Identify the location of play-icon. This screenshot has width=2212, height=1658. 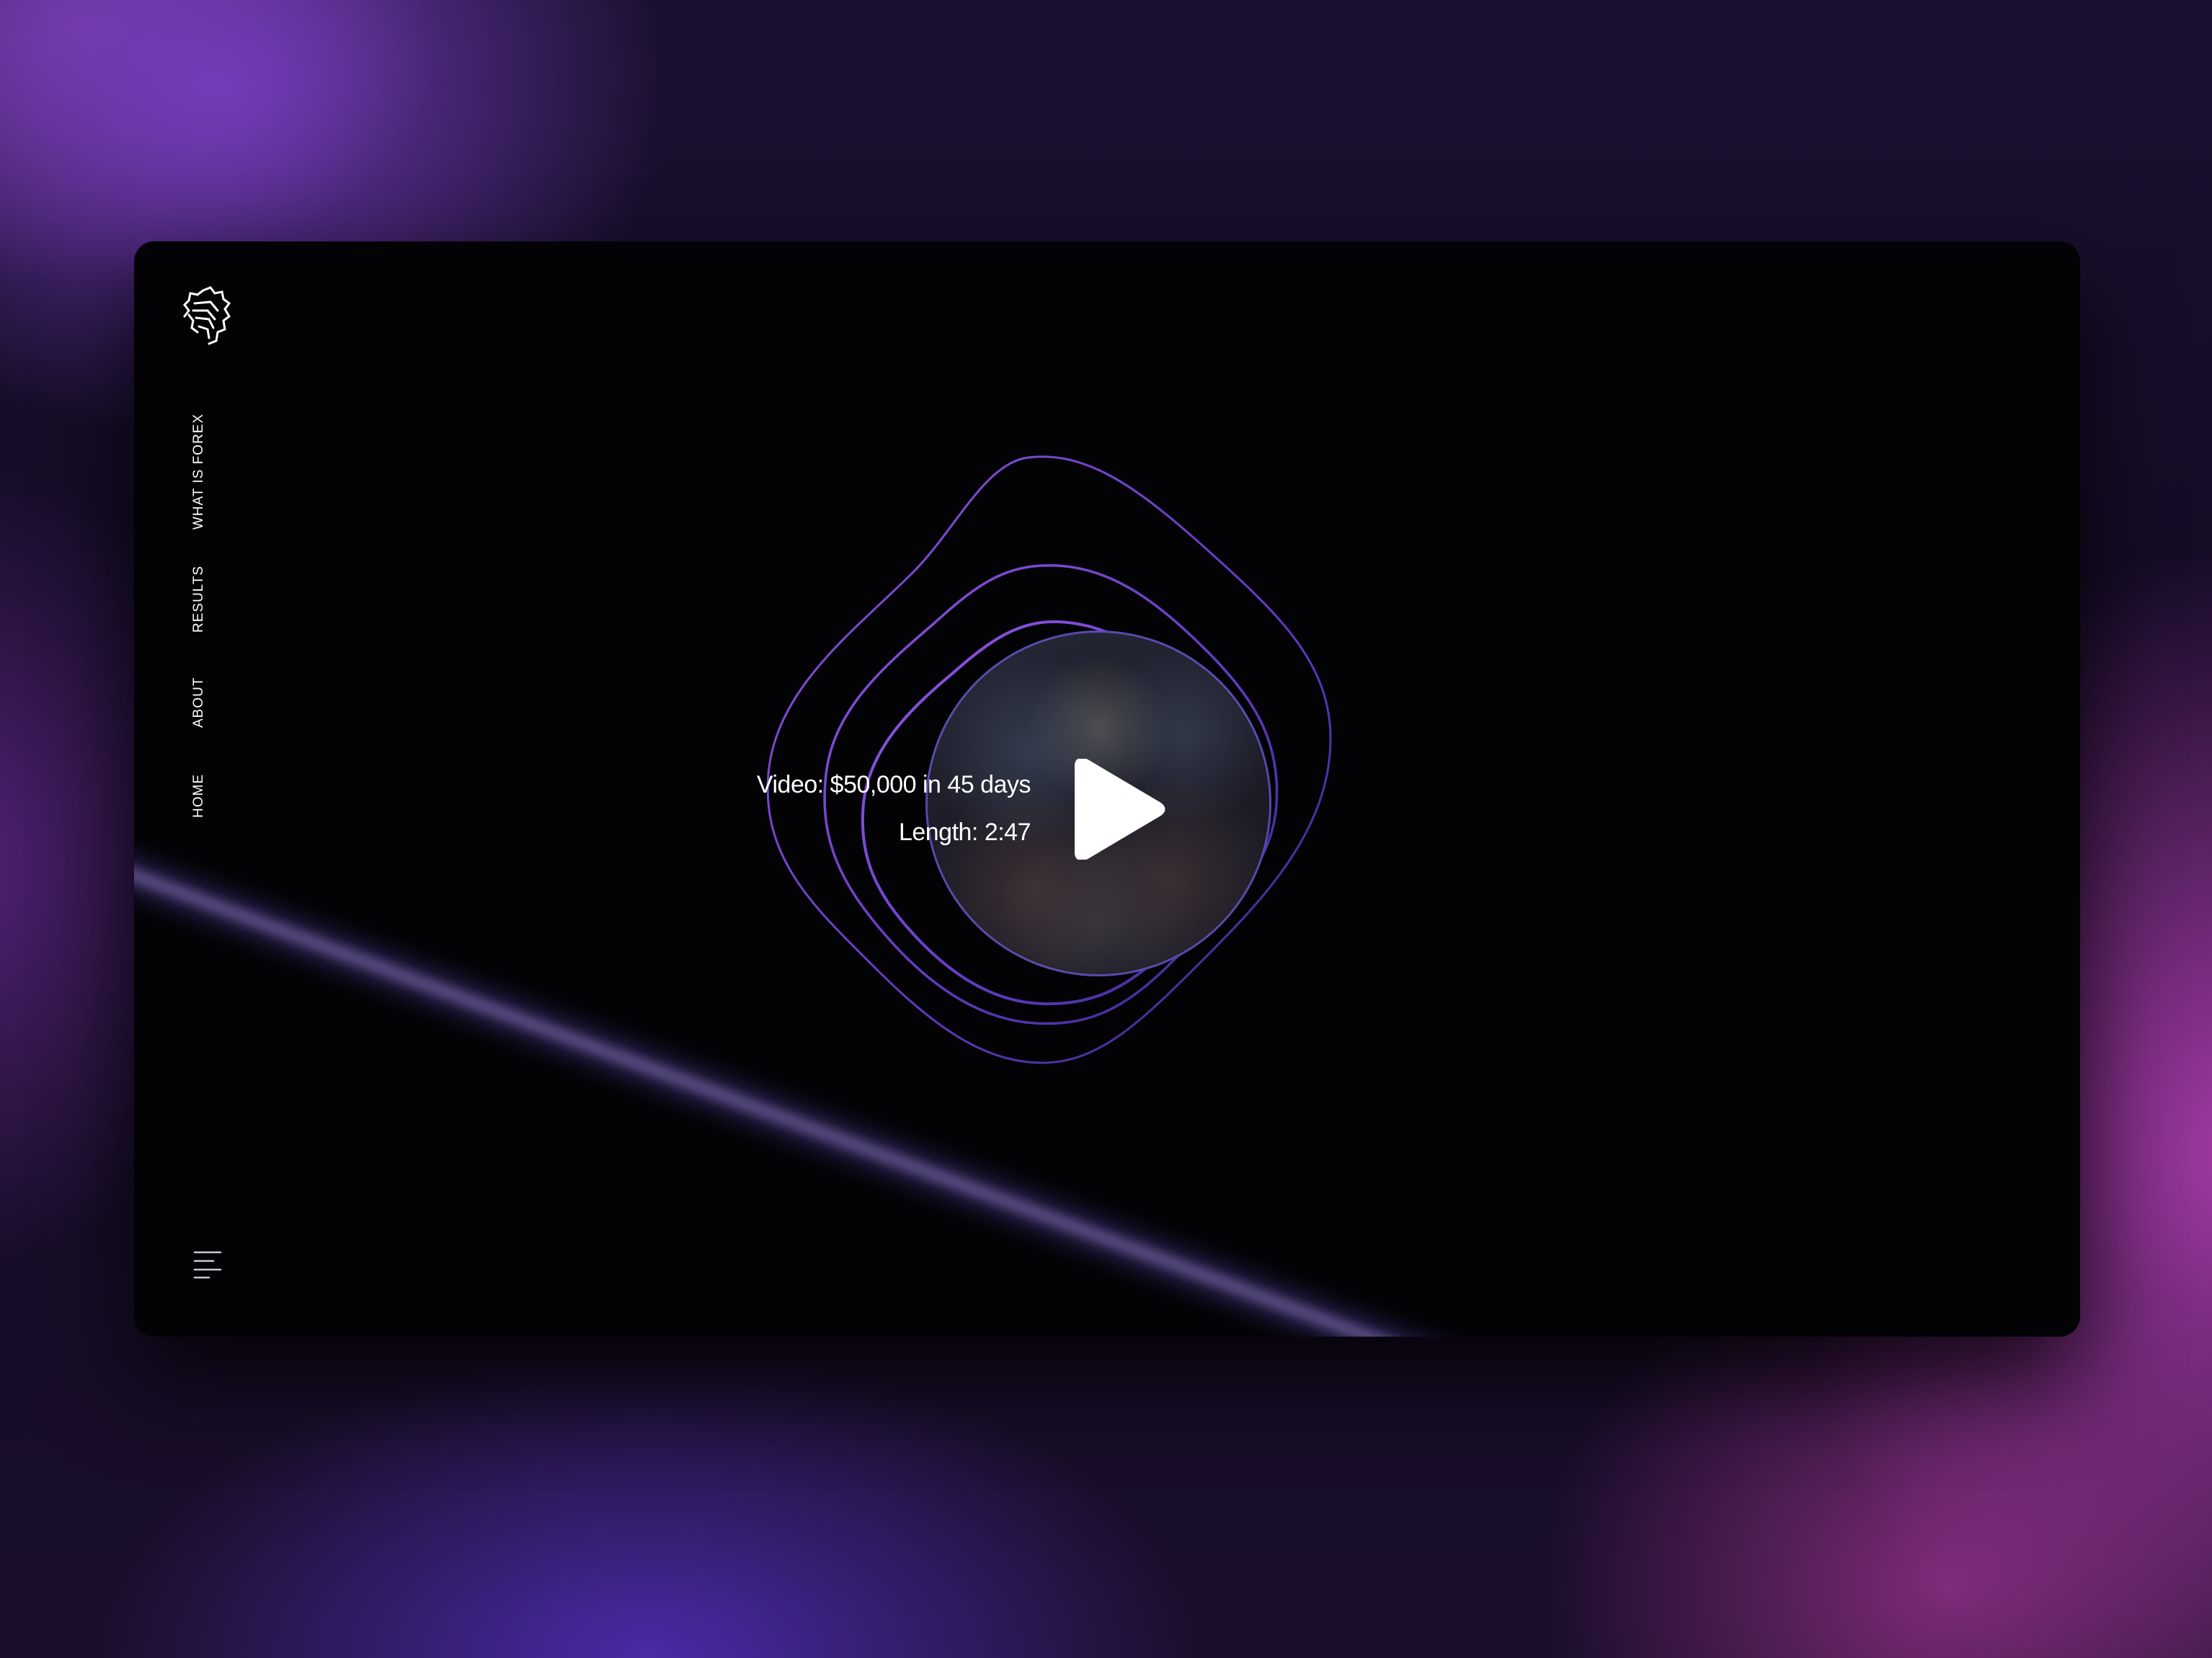
(1117, 809).